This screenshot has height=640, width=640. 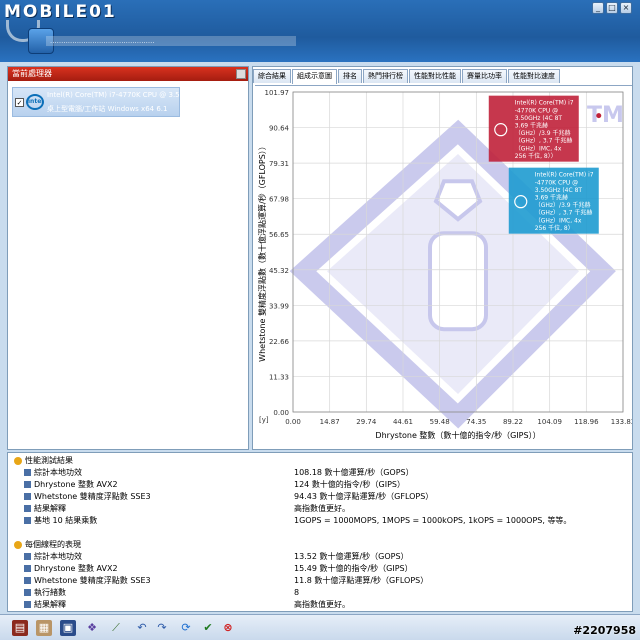 What do you see at coordinates (353, 568) in the screenshot?
I see `result-value: 15.49 數十億的指令/秒（GIPS）` at bounding box center [353, 568].